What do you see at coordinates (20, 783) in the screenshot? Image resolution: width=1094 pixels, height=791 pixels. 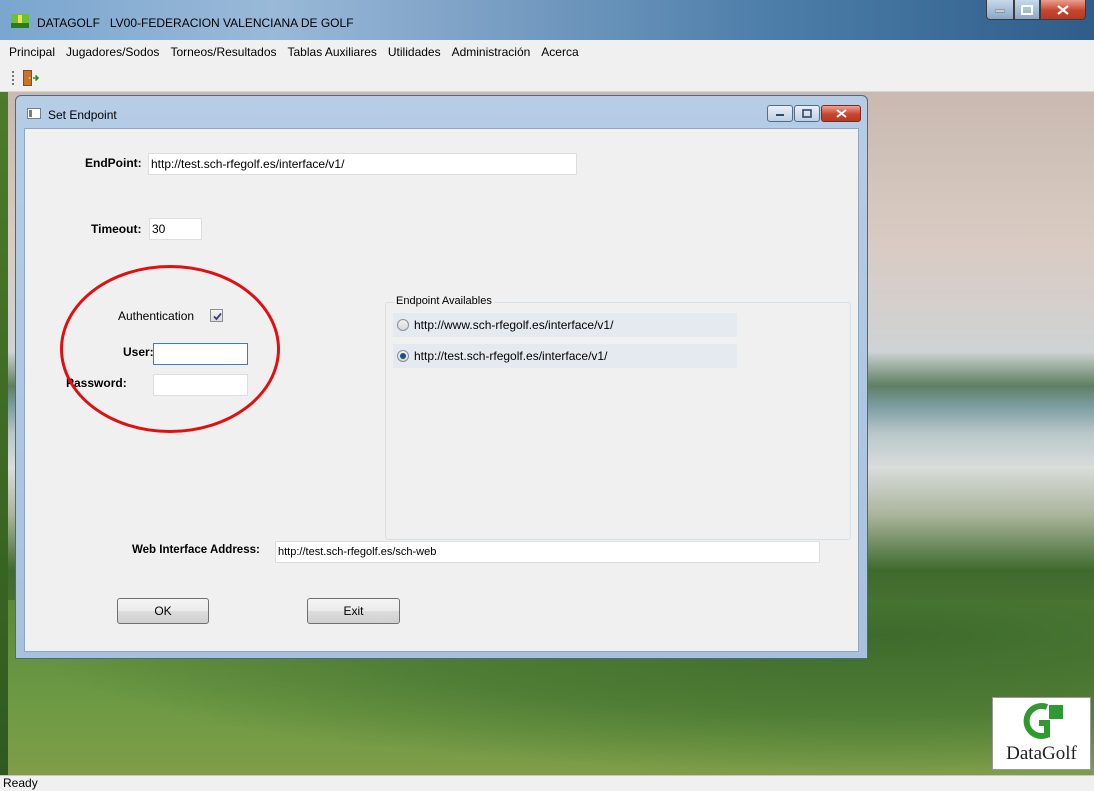 I see `status-text: Ready` at bounding box center [20, 783].